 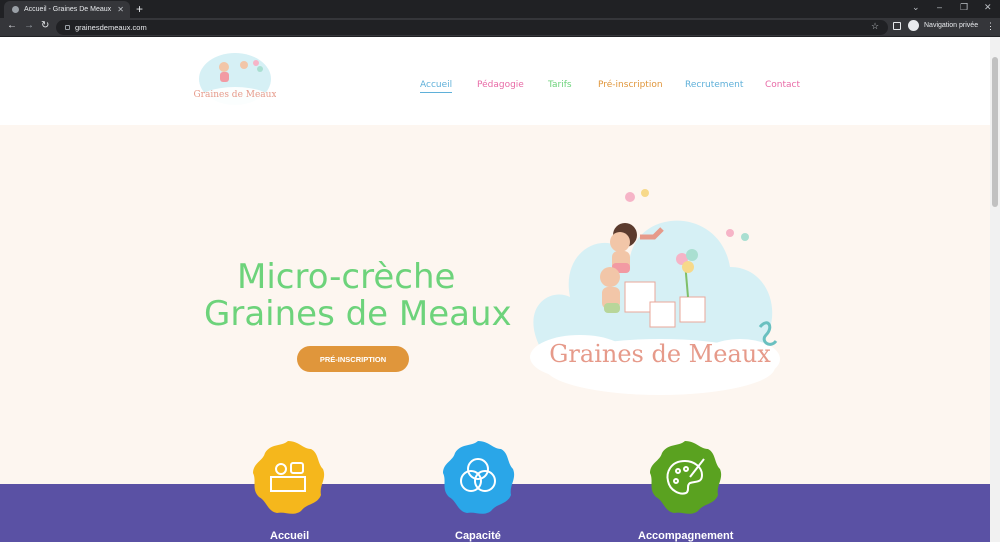 I want to click on page-scrollbar, so click(x=995, y=289).